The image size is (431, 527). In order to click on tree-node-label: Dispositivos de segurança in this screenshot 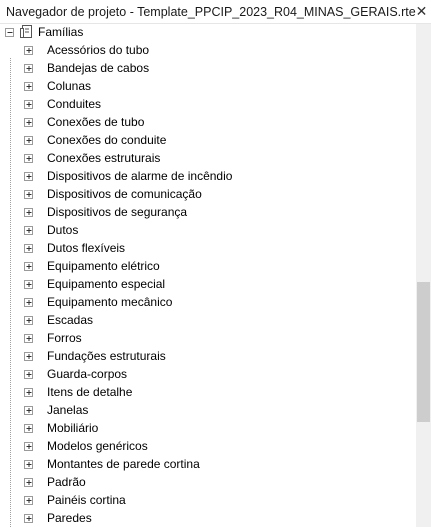, I will do `click(117, 212)`.